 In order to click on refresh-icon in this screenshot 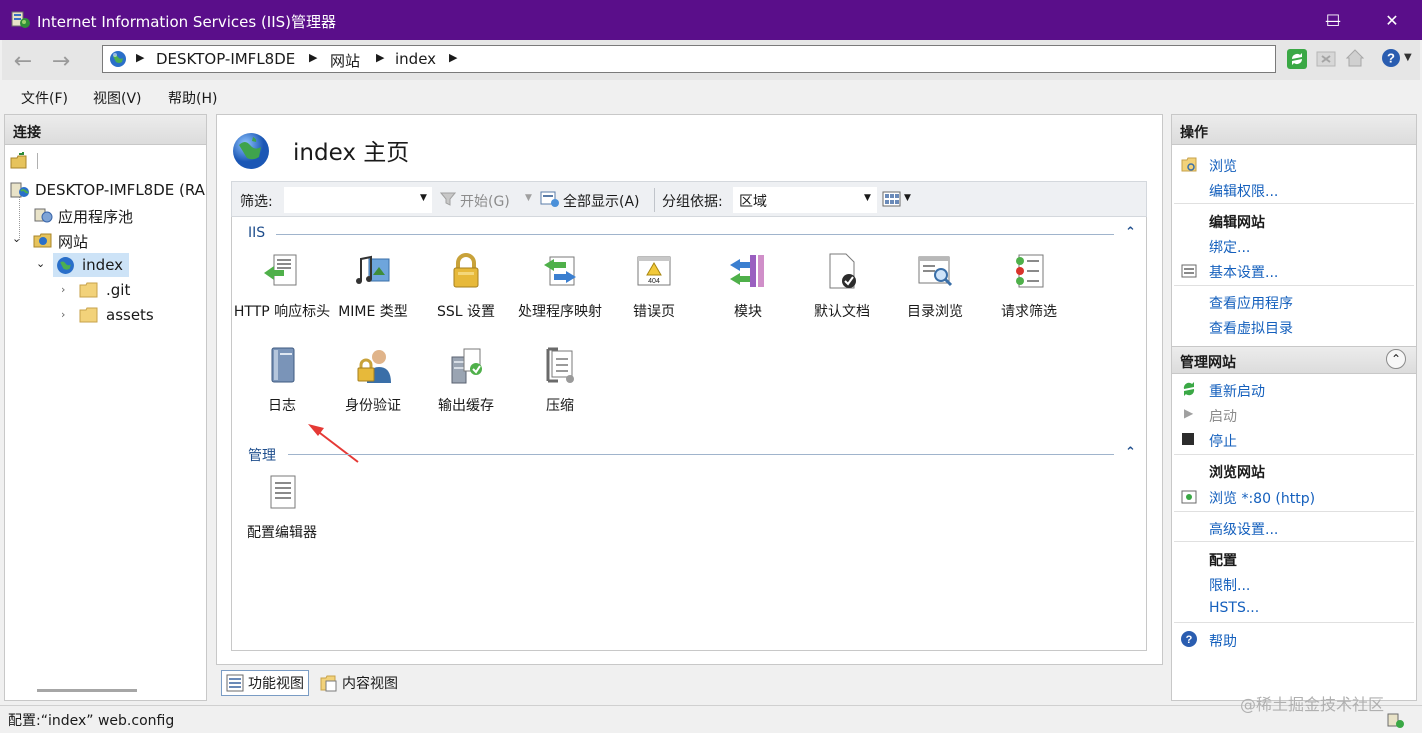, I will do `click(1297, 59)`.